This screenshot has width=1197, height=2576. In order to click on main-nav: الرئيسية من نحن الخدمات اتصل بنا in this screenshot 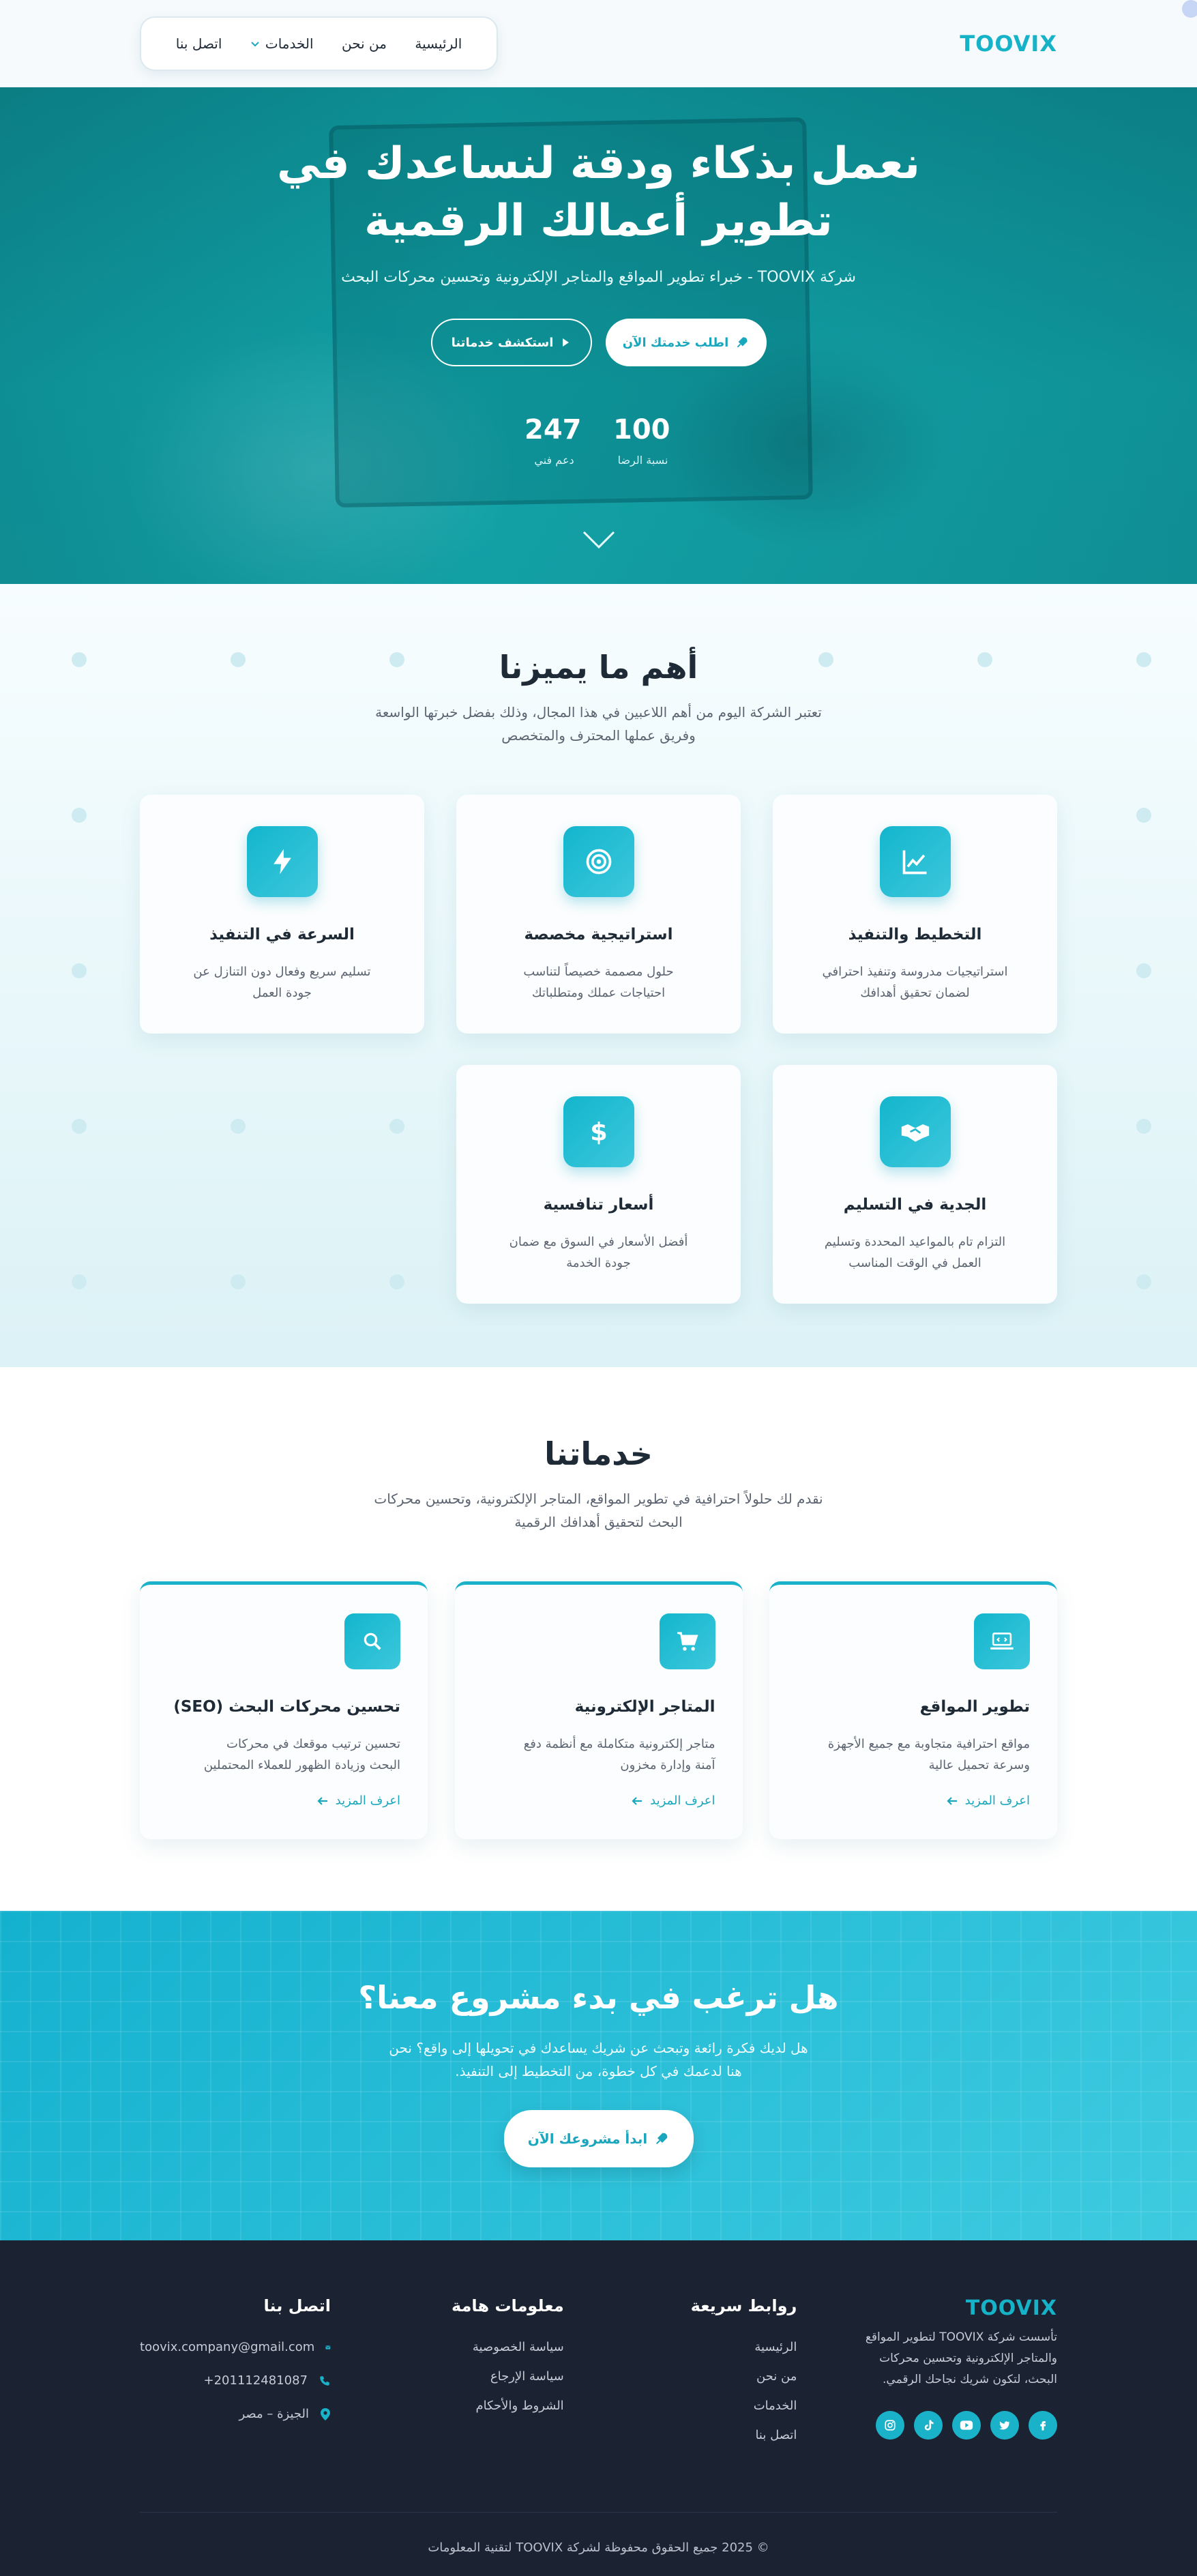, I will do `click(319, 43)`.